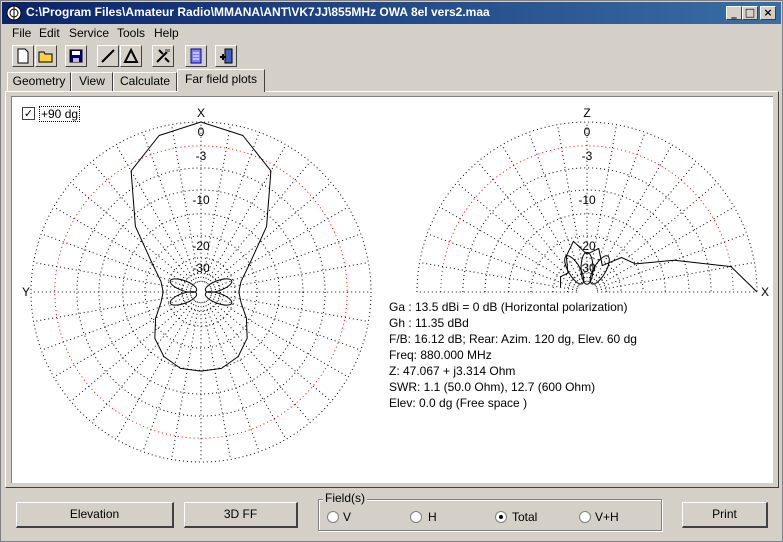  What do you see at coordinates (587, 200) in the screenshot?
I see `right-ring-label-2: -10` at bounding box center [587, 200].